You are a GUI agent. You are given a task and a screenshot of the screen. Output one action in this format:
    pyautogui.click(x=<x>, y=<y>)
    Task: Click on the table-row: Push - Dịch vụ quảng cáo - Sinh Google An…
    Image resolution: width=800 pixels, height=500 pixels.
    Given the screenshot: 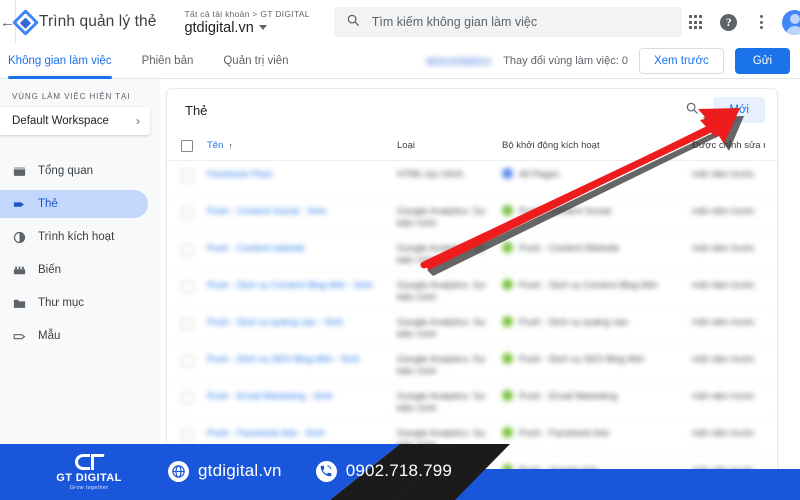 What is the action you would take?
    pyautogui.click(x=472, y=327)
    